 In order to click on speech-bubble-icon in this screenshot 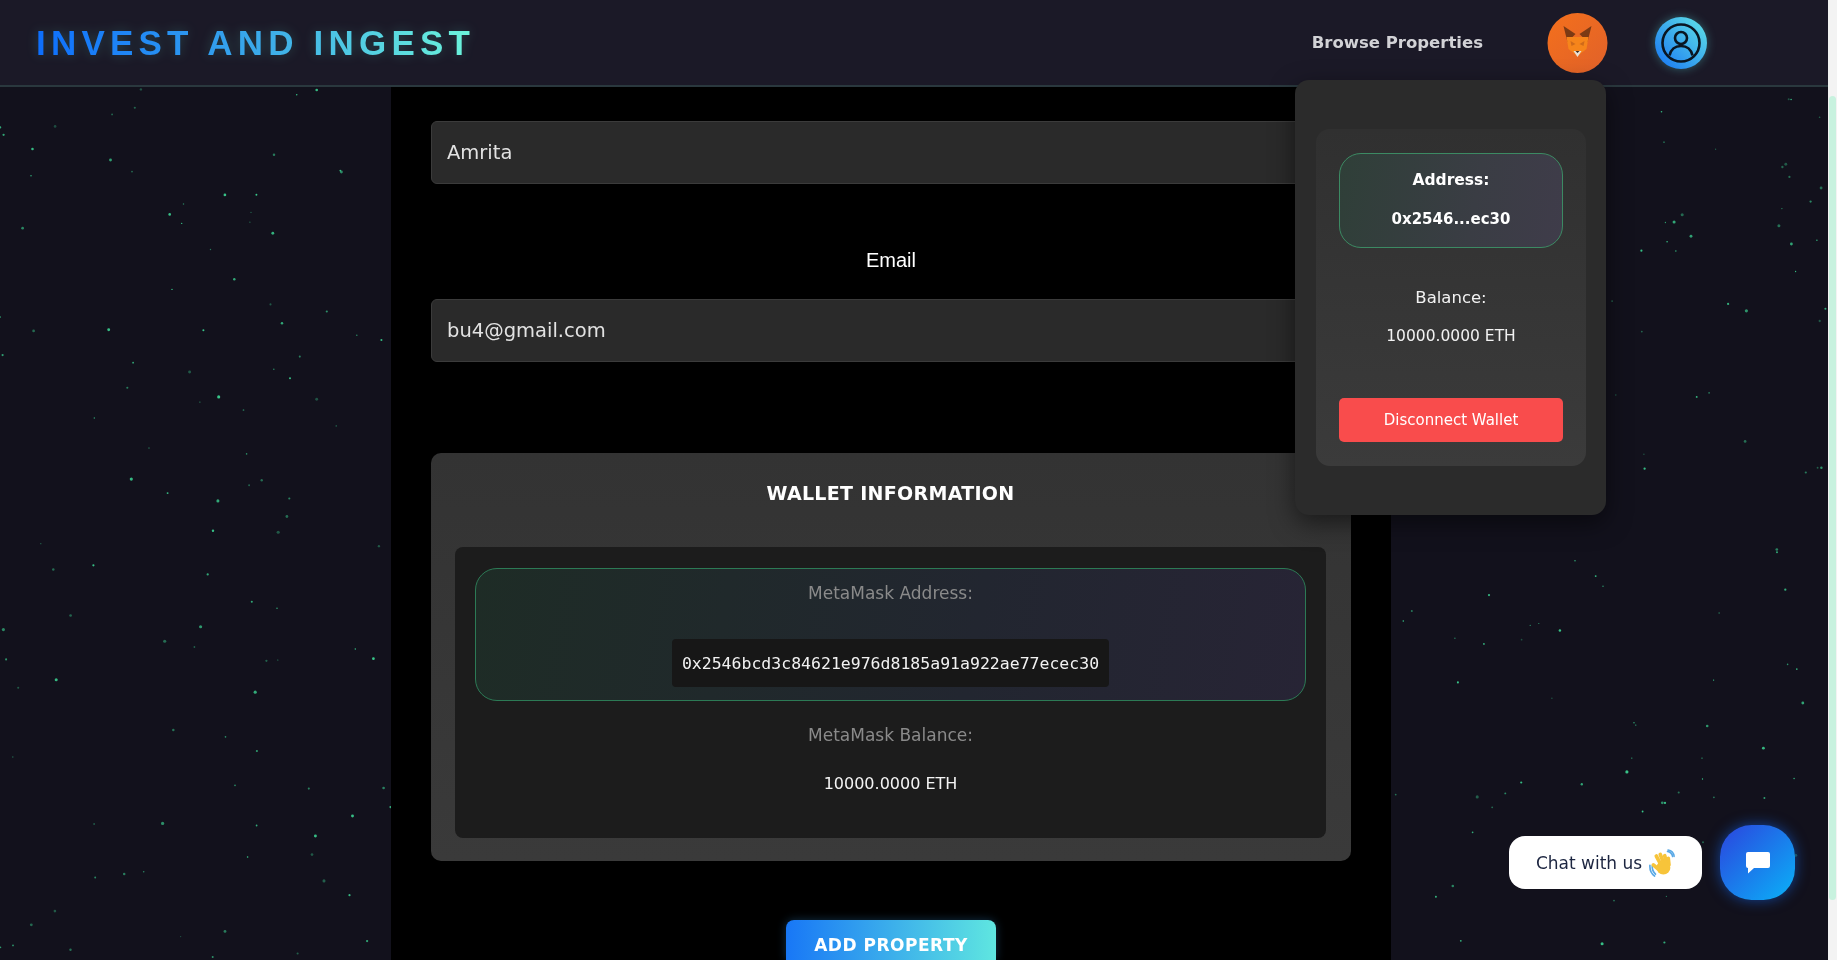, I will do `click(1757, 862)`.